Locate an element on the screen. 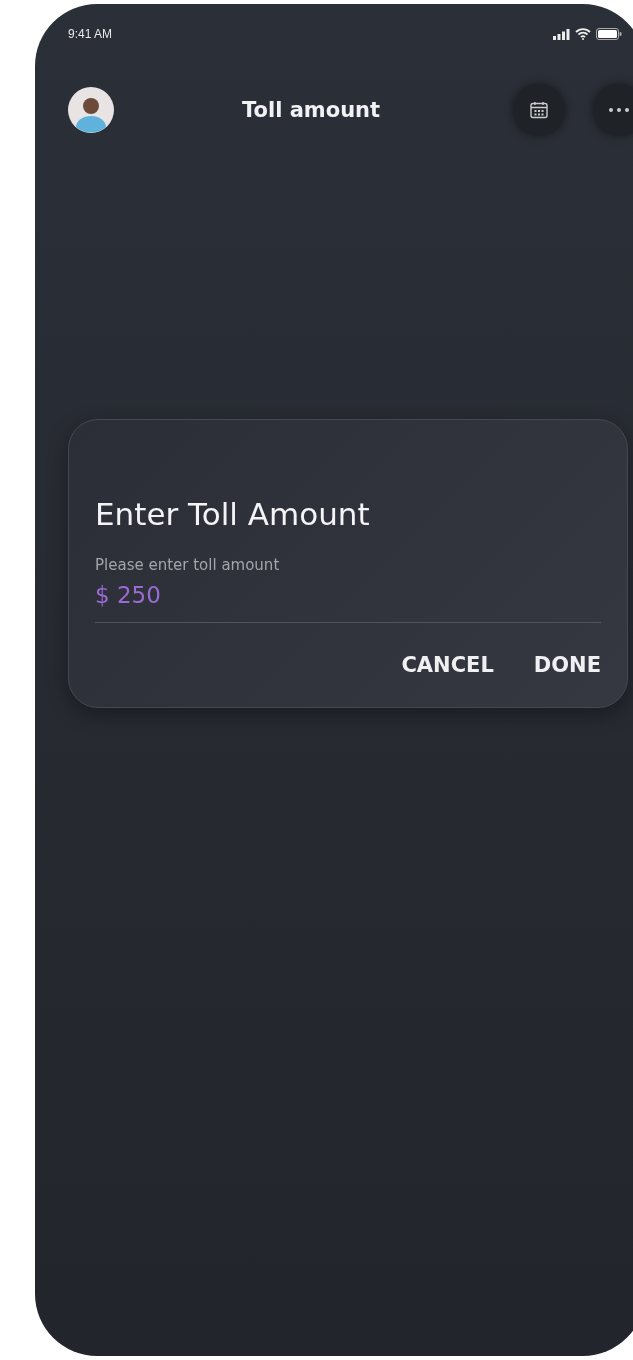 The image size is (633, 1360). battery-icon is located at coordinates (609, 34).